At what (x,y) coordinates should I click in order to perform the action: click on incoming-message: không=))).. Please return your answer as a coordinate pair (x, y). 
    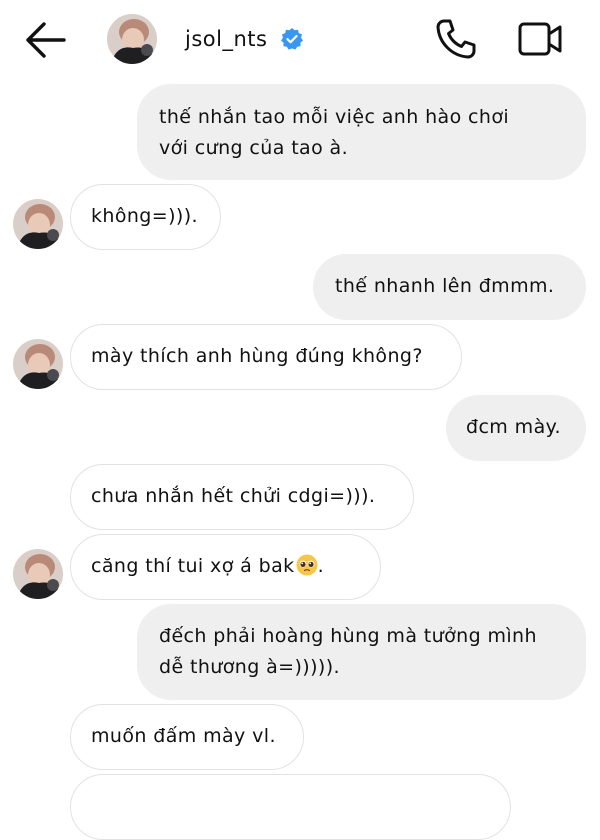
    Looking at the image, I should click on (145, 217).